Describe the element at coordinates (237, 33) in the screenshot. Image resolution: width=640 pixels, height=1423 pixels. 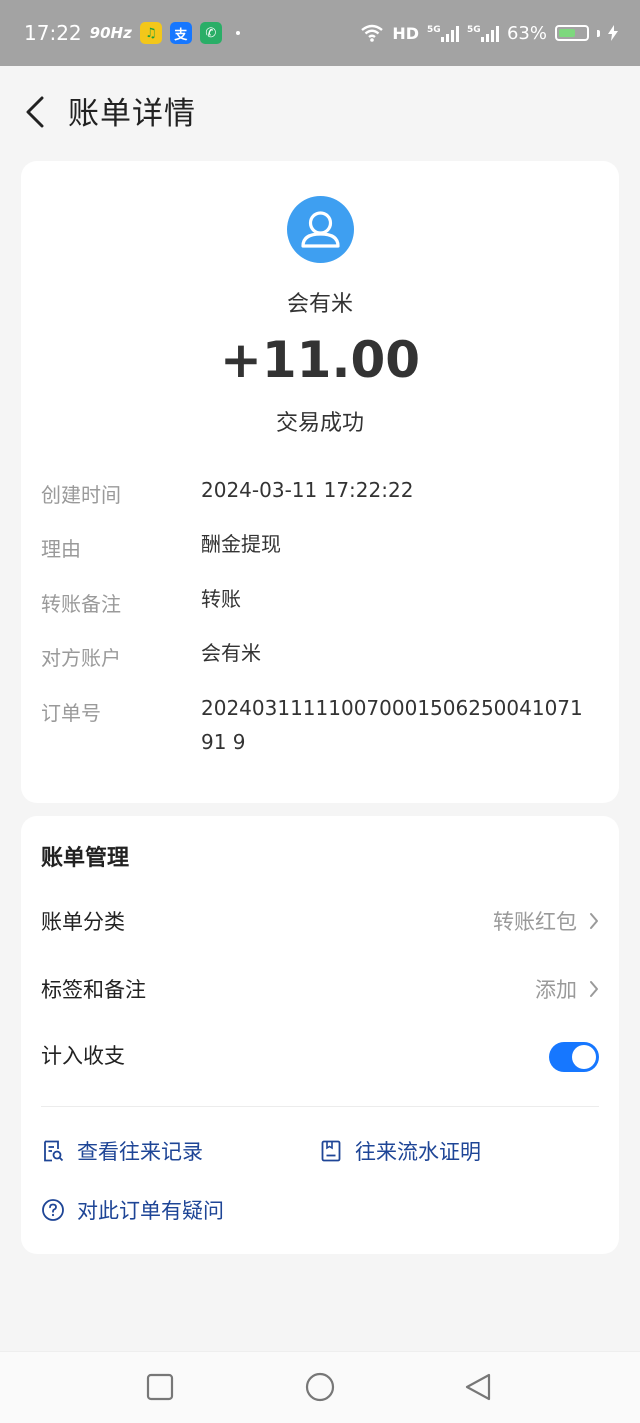
I see `notification-dot` at that location.